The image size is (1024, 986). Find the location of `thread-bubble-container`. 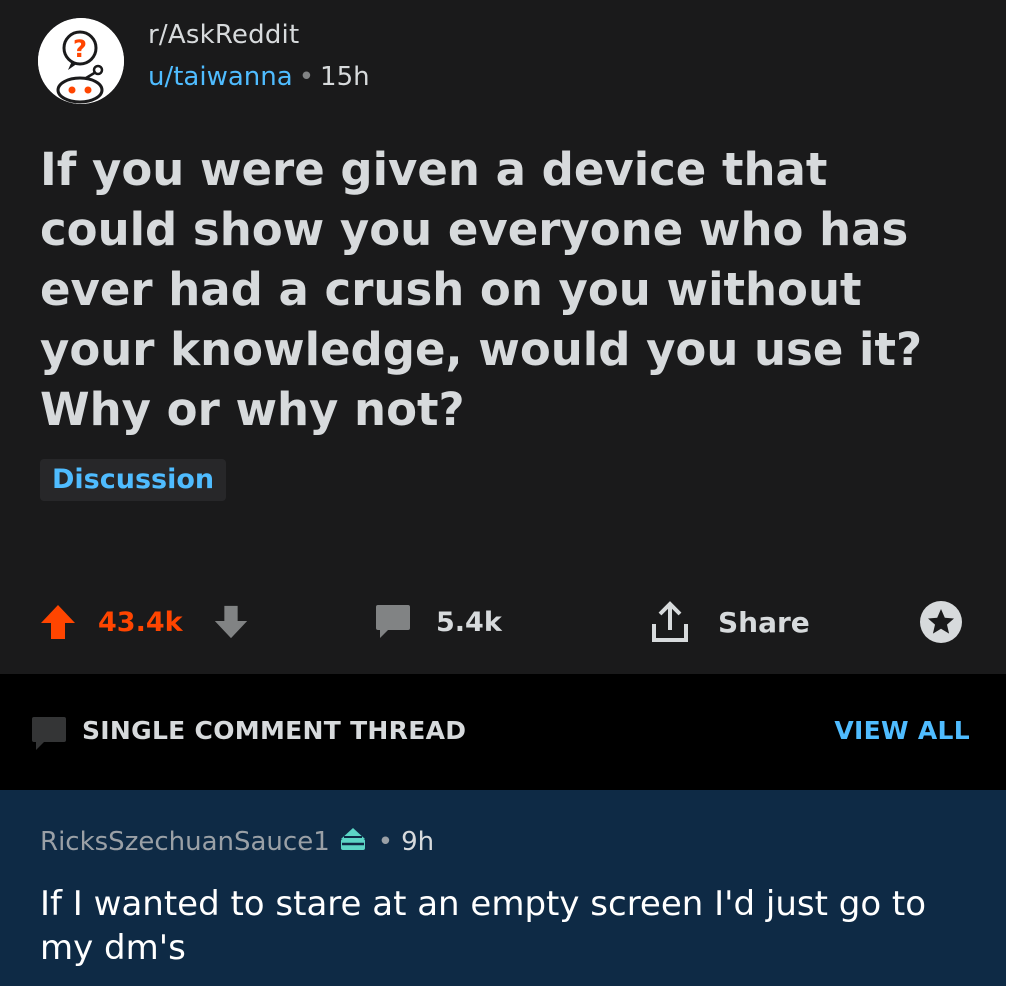

thread-bubble-container is located at coordinates (49, 736).